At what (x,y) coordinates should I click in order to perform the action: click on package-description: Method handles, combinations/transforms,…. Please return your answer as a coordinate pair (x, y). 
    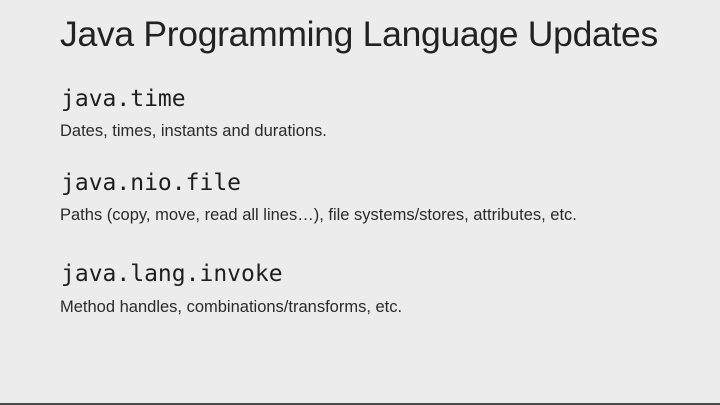
    Looking at the image, I should click on (231, 307).